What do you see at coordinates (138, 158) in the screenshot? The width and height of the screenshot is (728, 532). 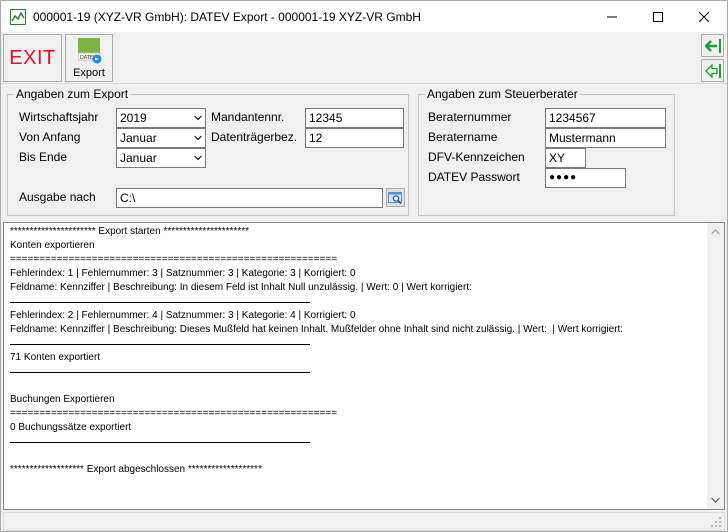 I see `bis-ende-value: Januar` at bounding box center [138, 158].